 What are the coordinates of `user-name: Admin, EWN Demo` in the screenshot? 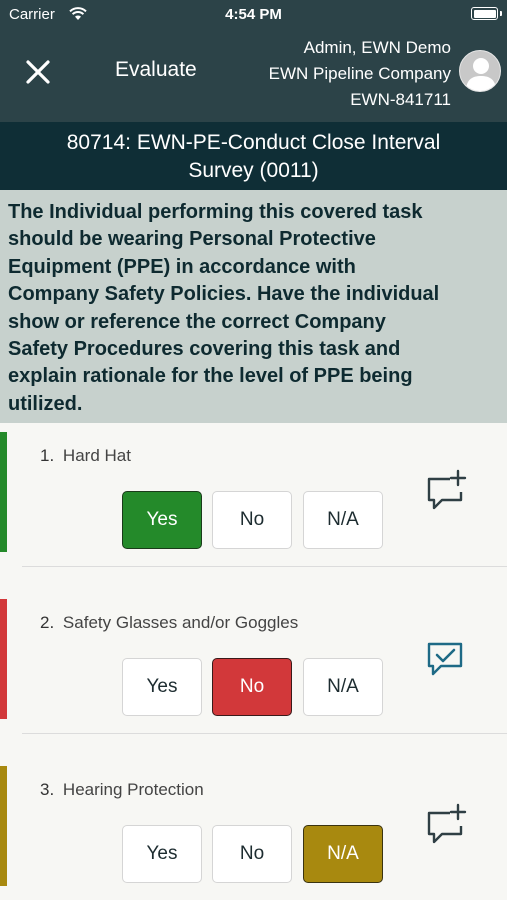 It's located at (377, 47).